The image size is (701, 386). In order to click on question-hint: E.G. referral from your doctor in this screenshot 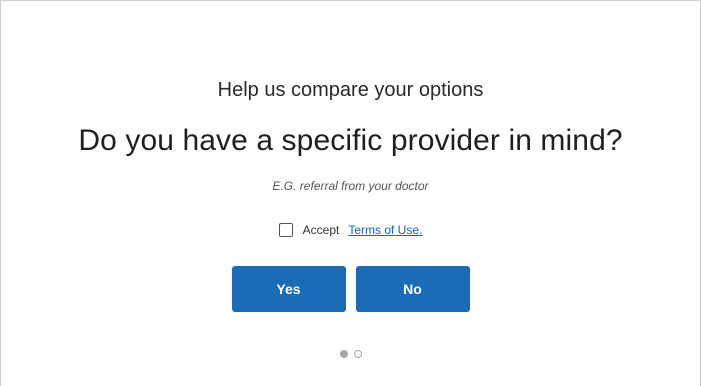, I will do `click(350, 186)`.